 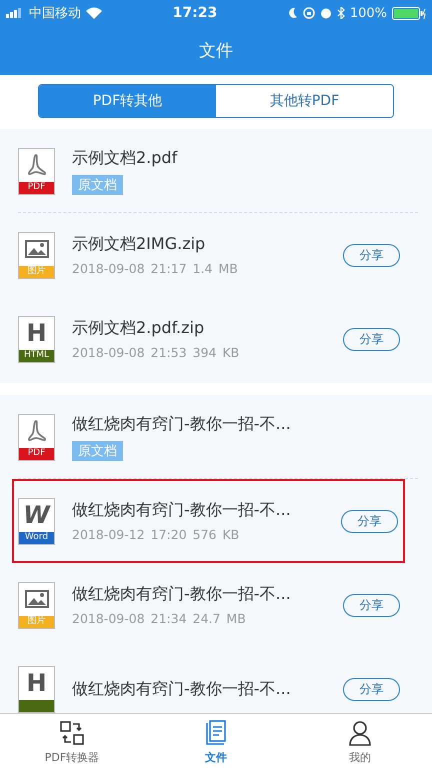 What do you see at coordinates (216, 51) in the screenshot?
I see `page-title: 文件` at bounding box center [216, 51].